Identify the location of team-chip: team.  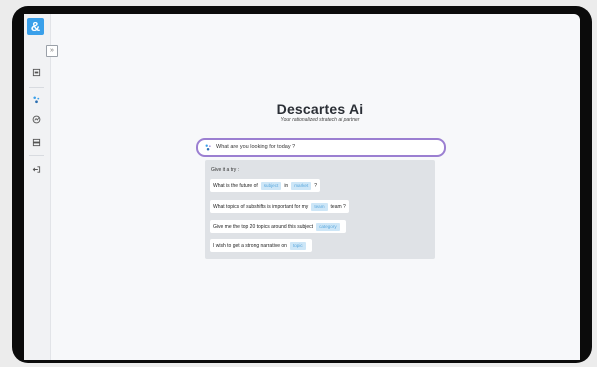
(319, 206).